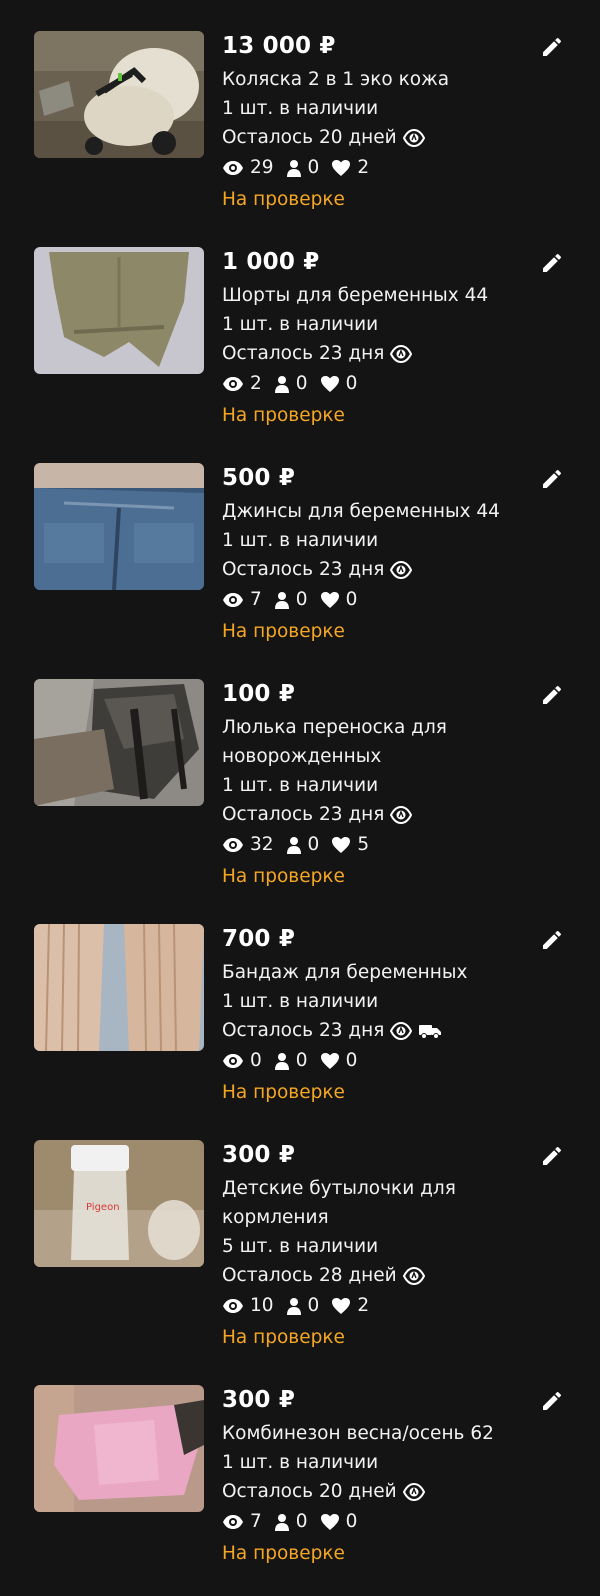 Image resolution: width=600 pixels, height=1596 pixels. What do you see at coordinates (256, 1060) in the screenshot?
I see `views-count: 0` at bounding box center [256, 1060].